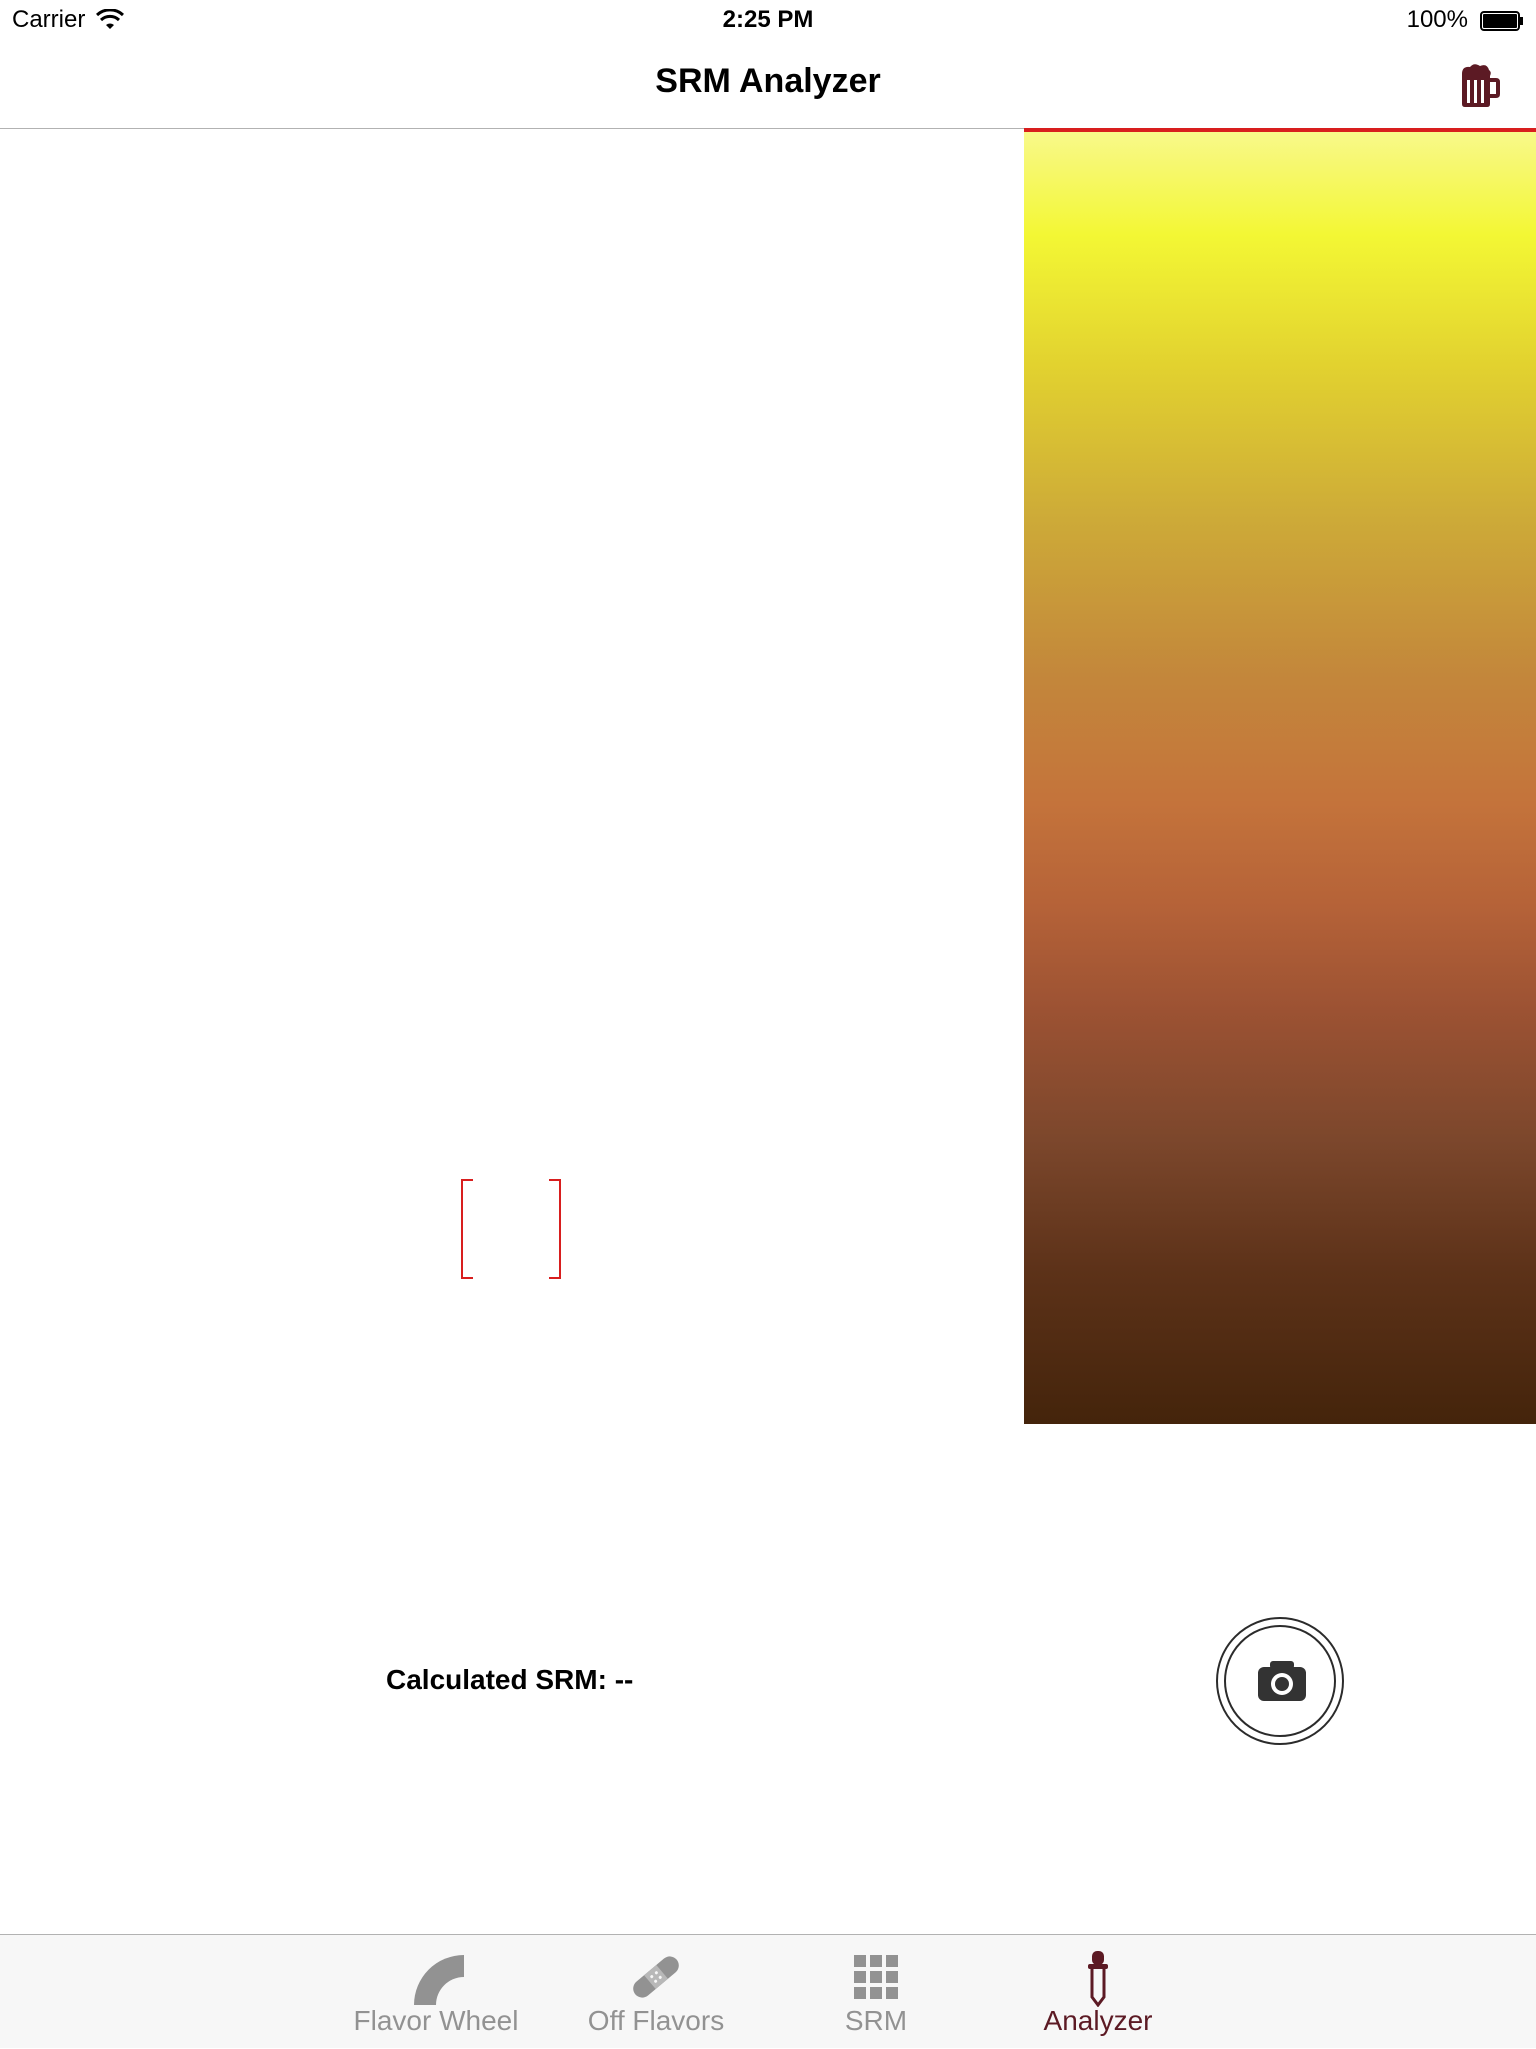  What do you see at coordinates (511, 1229) in the screenshot?
I see `sample-frame` at bounding box center [511, 1229].